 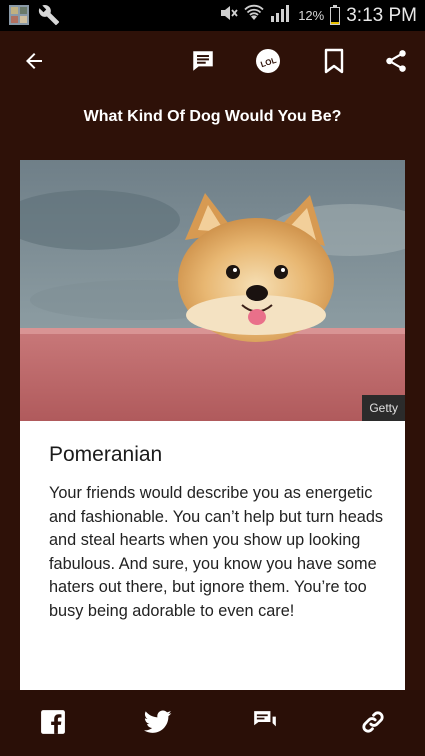 What do you see at coordinates (281, 15) in the screenshot?
I see `signal-icon` at bounding box center [281, 15].